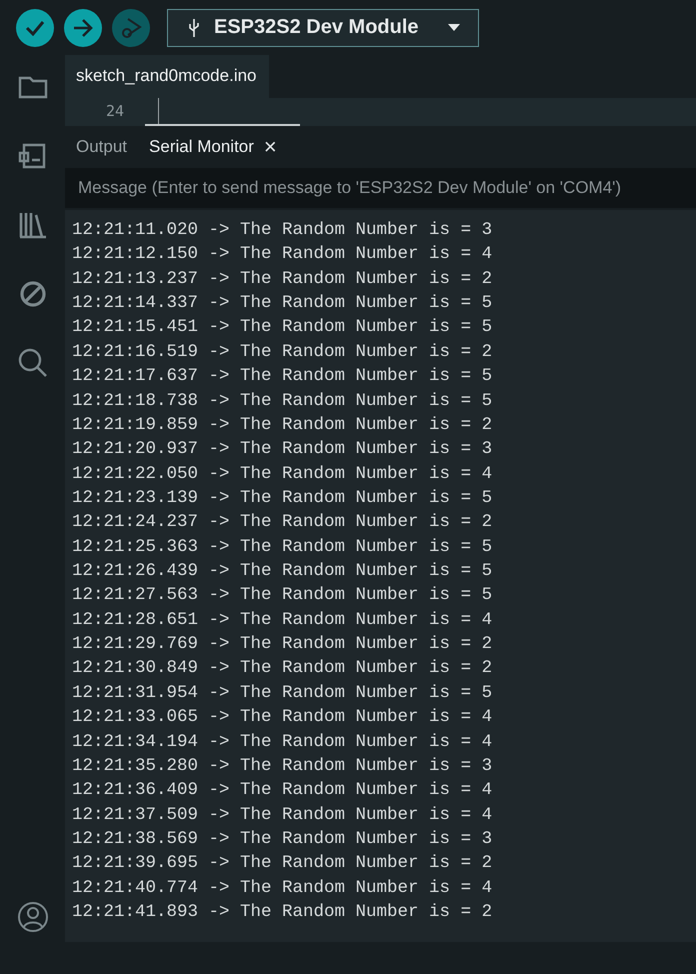 The width and height of the screenshot is (696, 974). Describe the element at coordinates (283, 718) in the screenshot. I see `log-line: 12:21:33.065 -> The Random Number is = 4` at that location.